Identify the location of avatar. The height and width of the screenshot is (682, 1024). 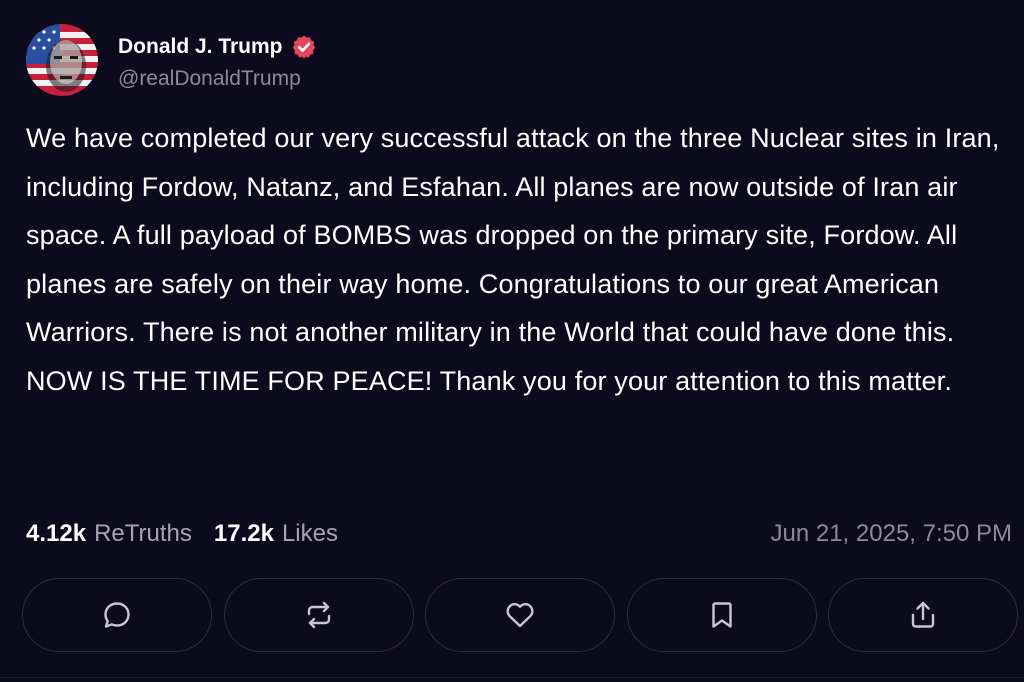
(62, 60).